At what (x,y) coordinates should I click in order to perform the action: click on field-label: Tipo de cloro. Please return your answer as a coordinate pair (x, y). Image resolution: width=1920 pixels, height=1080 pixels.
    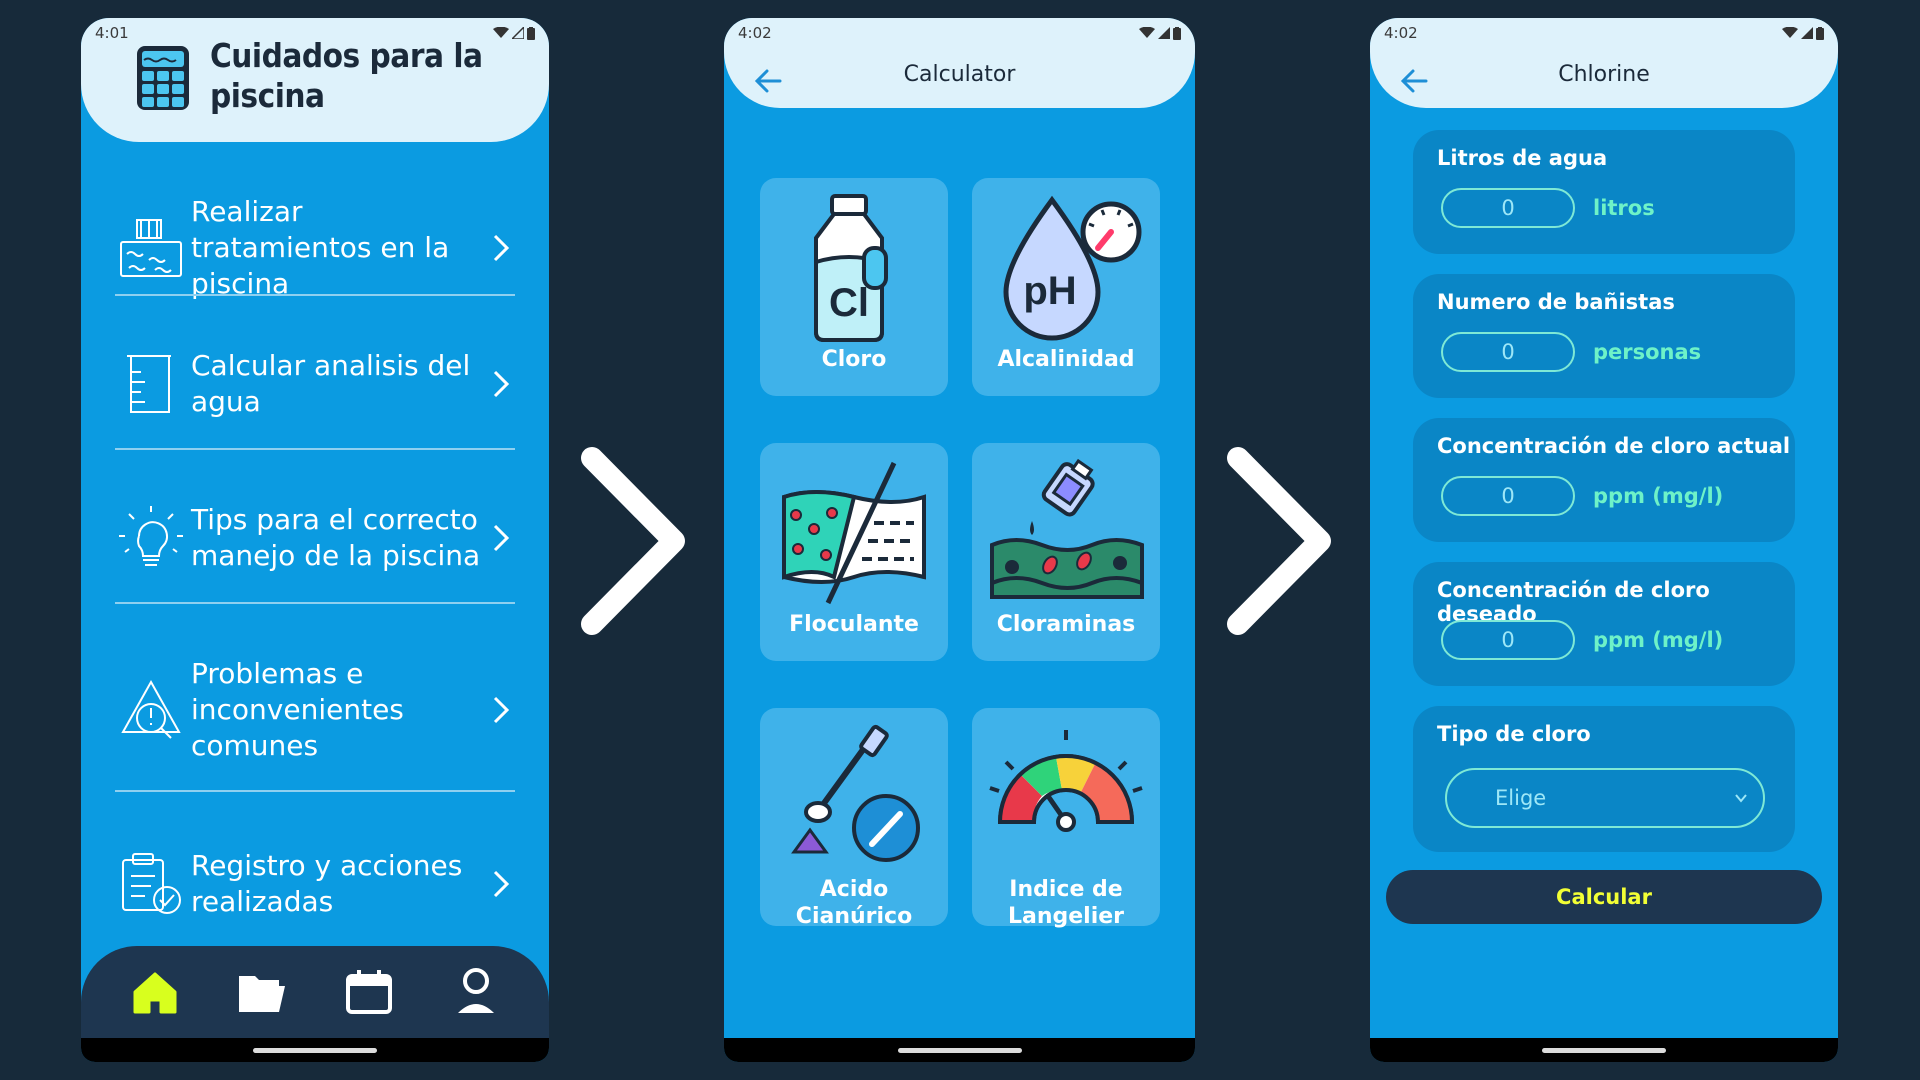
    Looking at the image, I should click on (1514, 734).